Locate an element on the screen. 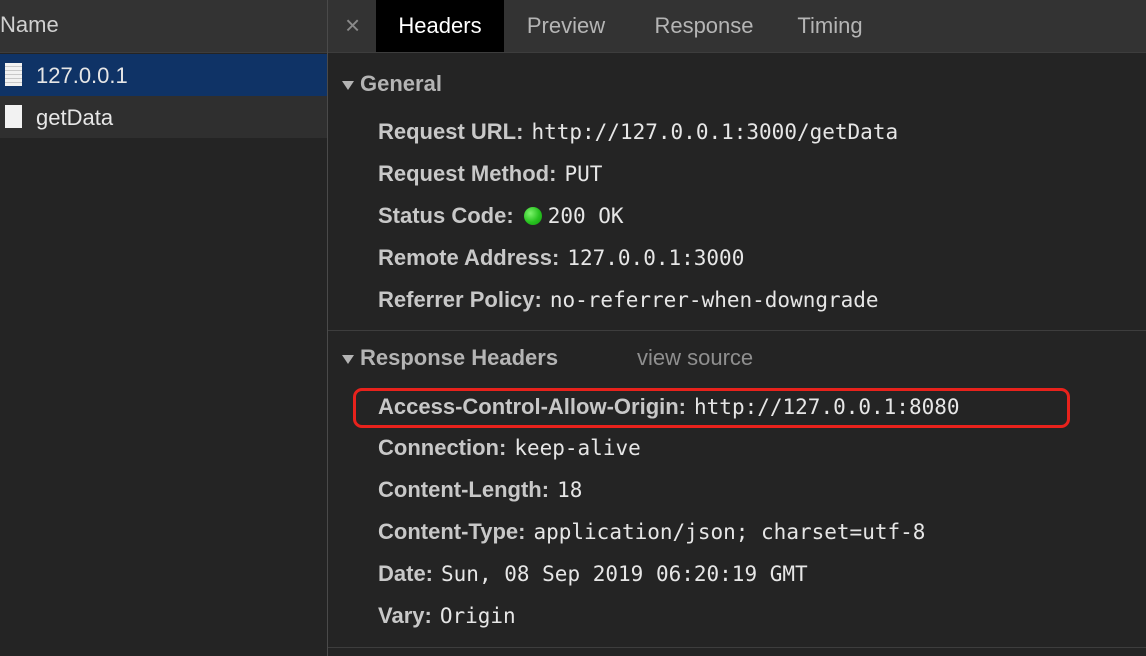  header-key: Content-Type: is located at coordinates (452, 531).